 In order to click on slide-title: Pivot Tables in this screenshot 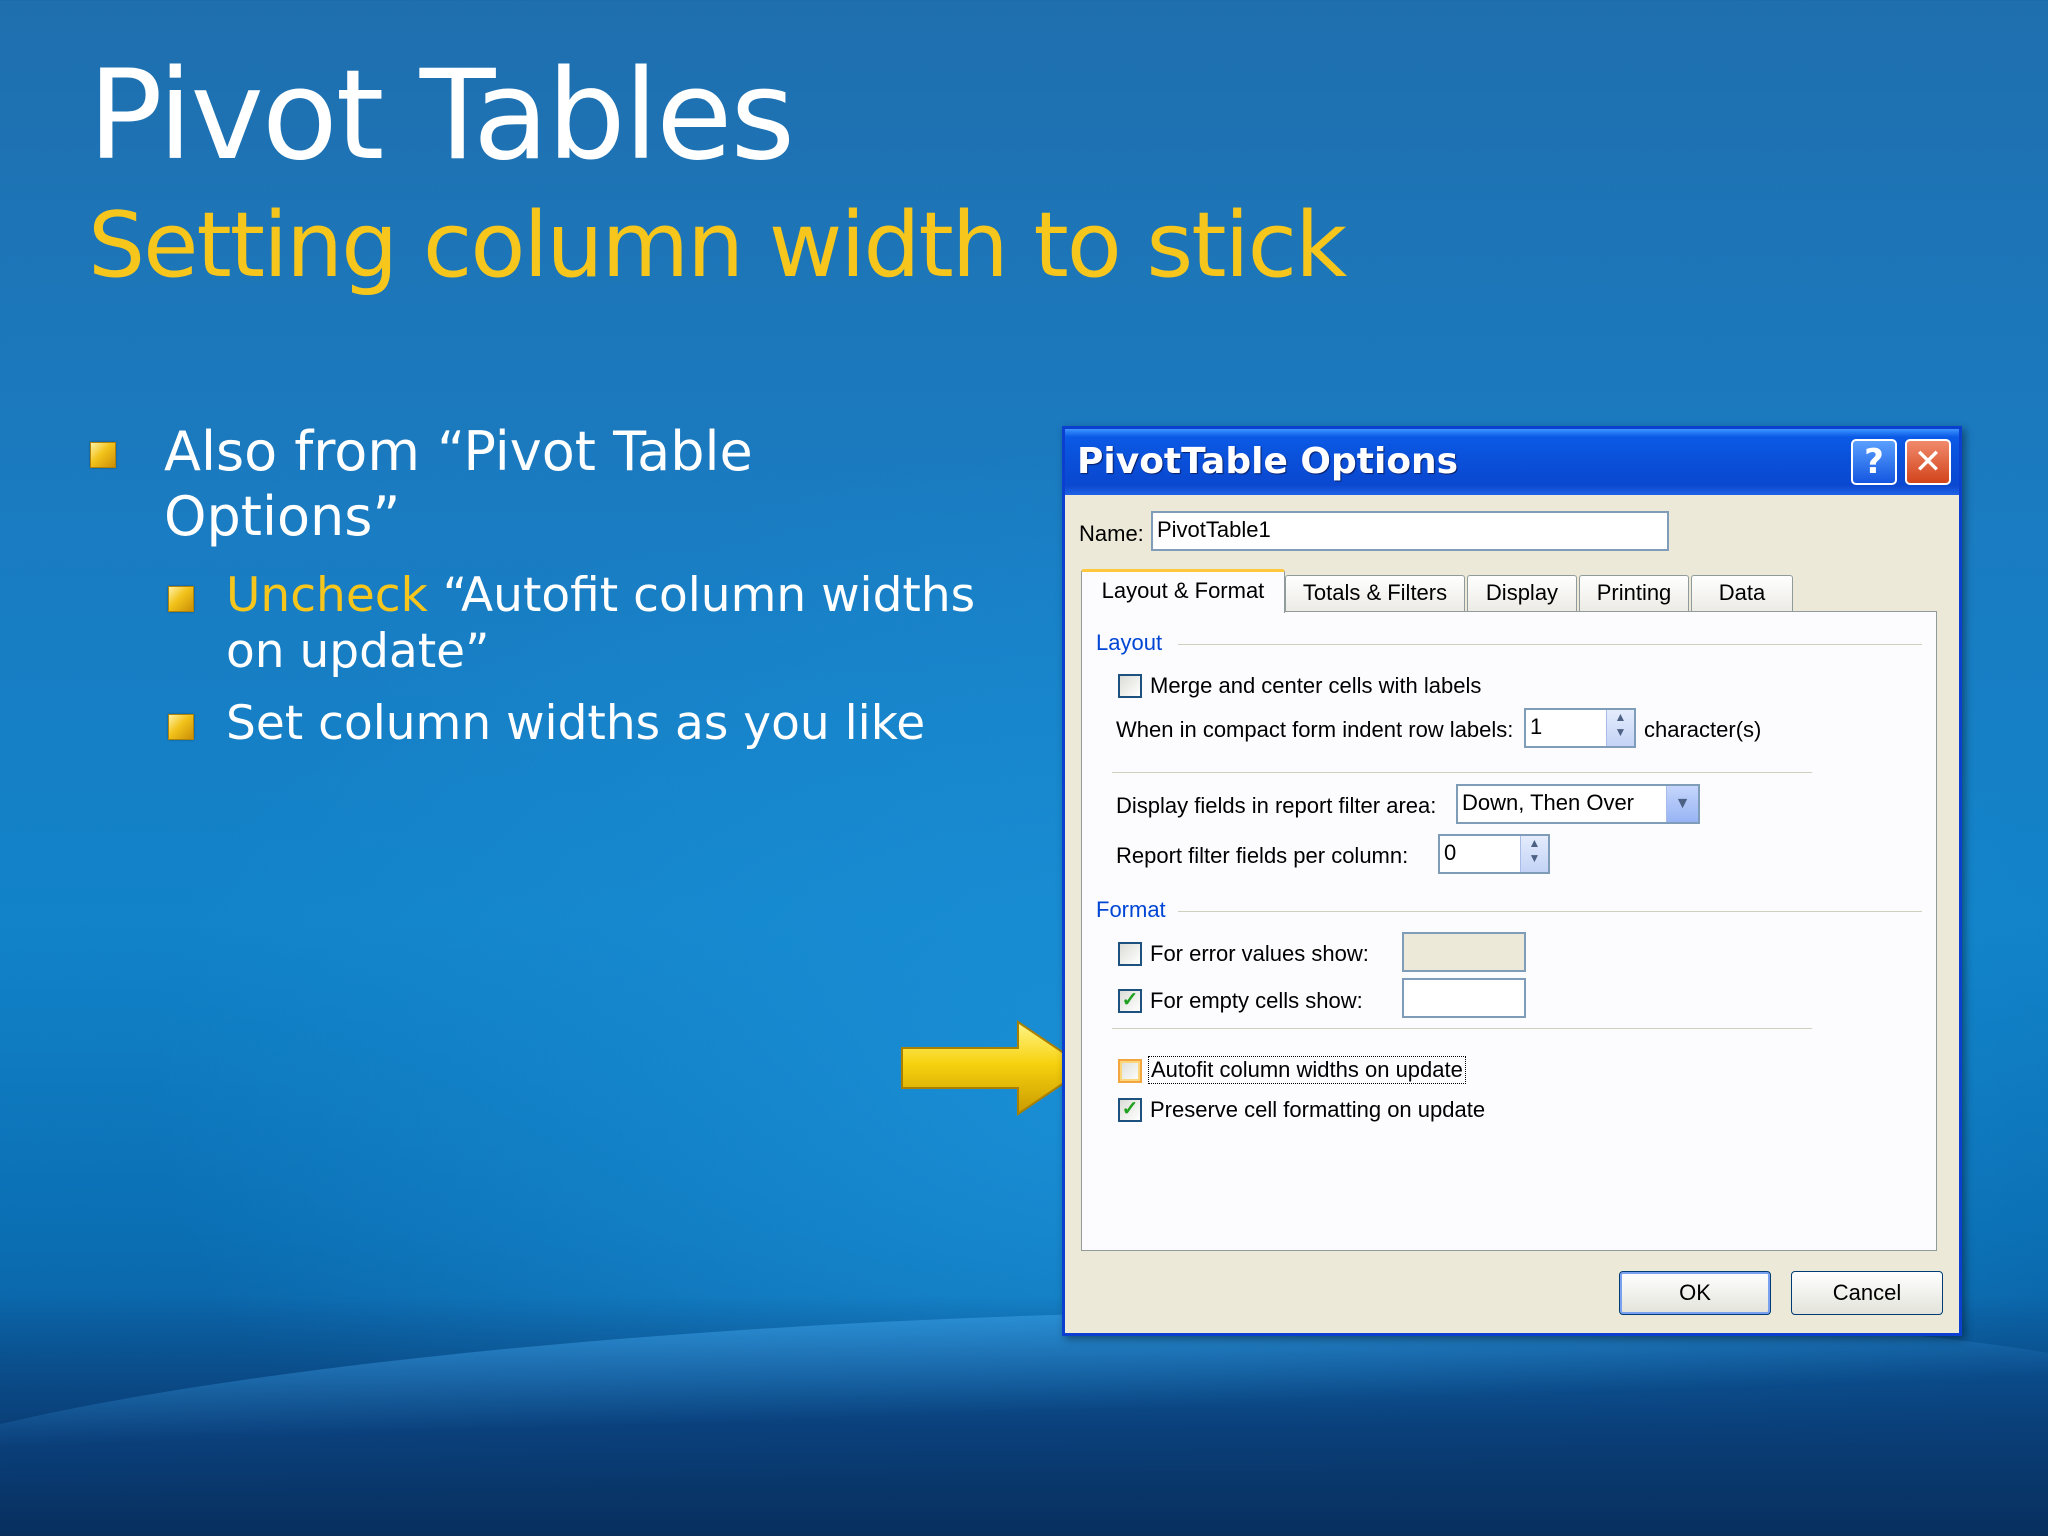, I will do `click(441, 116)`.